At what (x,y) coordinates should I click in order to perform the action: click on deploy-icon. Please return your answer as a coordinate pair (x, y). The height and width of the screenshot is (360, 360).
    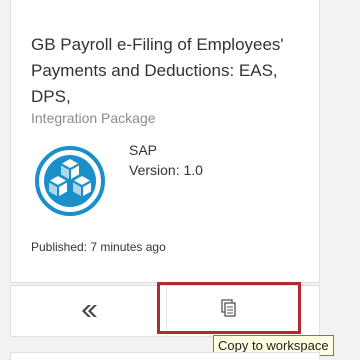
    Looking at the image, I should click on (89, 311).